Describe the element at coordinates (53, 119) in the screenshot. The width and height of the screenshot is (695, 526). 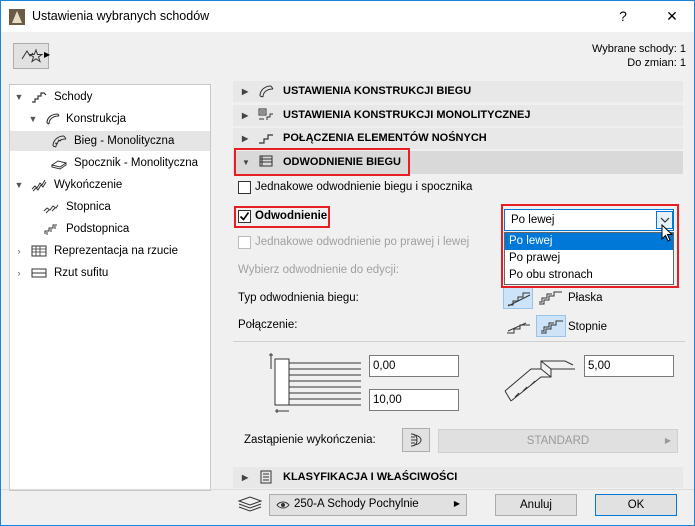
I see `structure-icon` at that location.